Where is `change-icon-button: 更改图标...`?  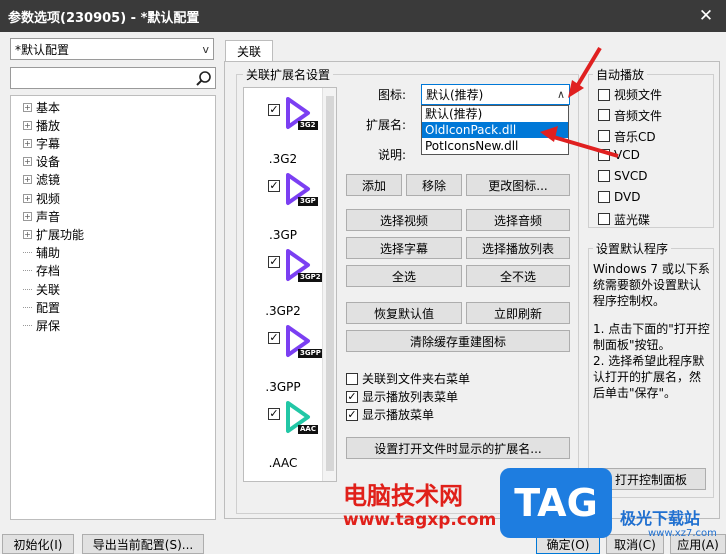 change-icon-button: 更改图标... is located at coordinates (518, 185).